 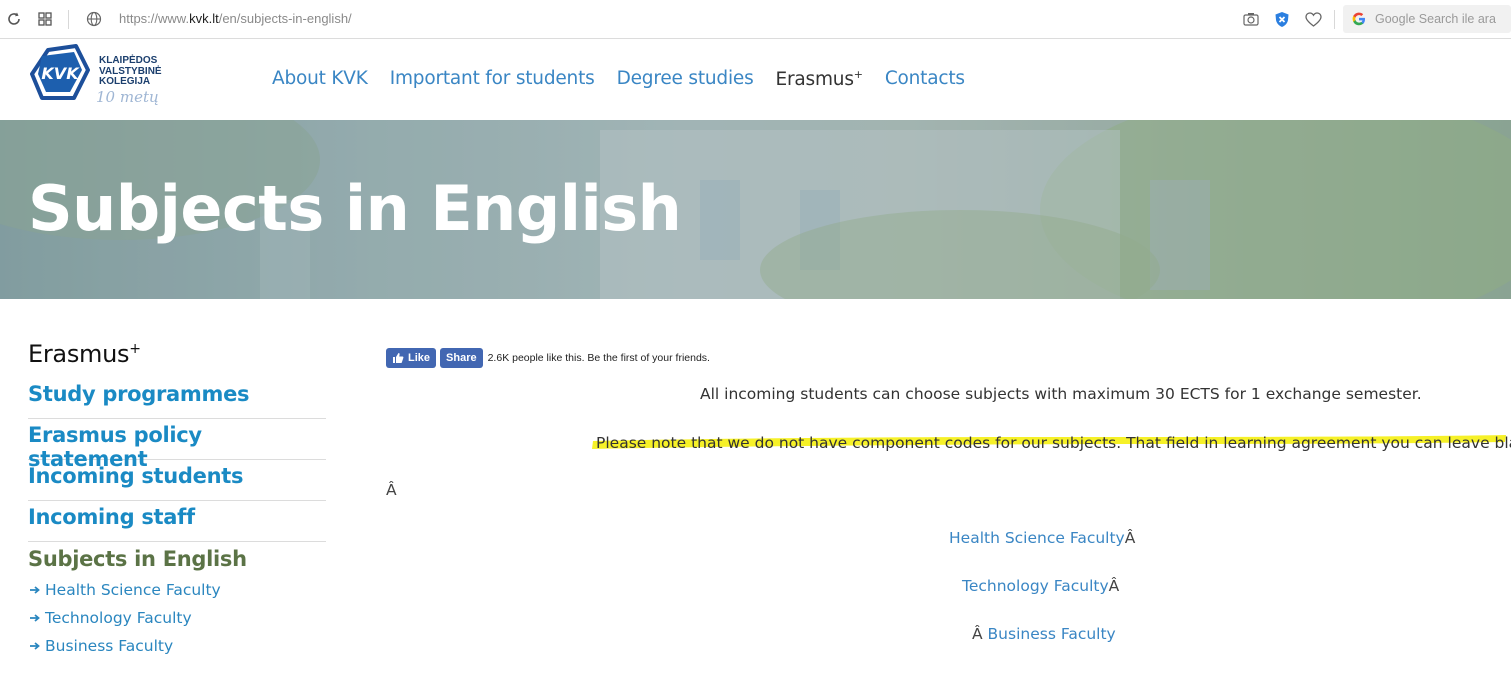 I want to click on faculty-link-row: Technology FacultyÂ, so click(x=1040, y=586).